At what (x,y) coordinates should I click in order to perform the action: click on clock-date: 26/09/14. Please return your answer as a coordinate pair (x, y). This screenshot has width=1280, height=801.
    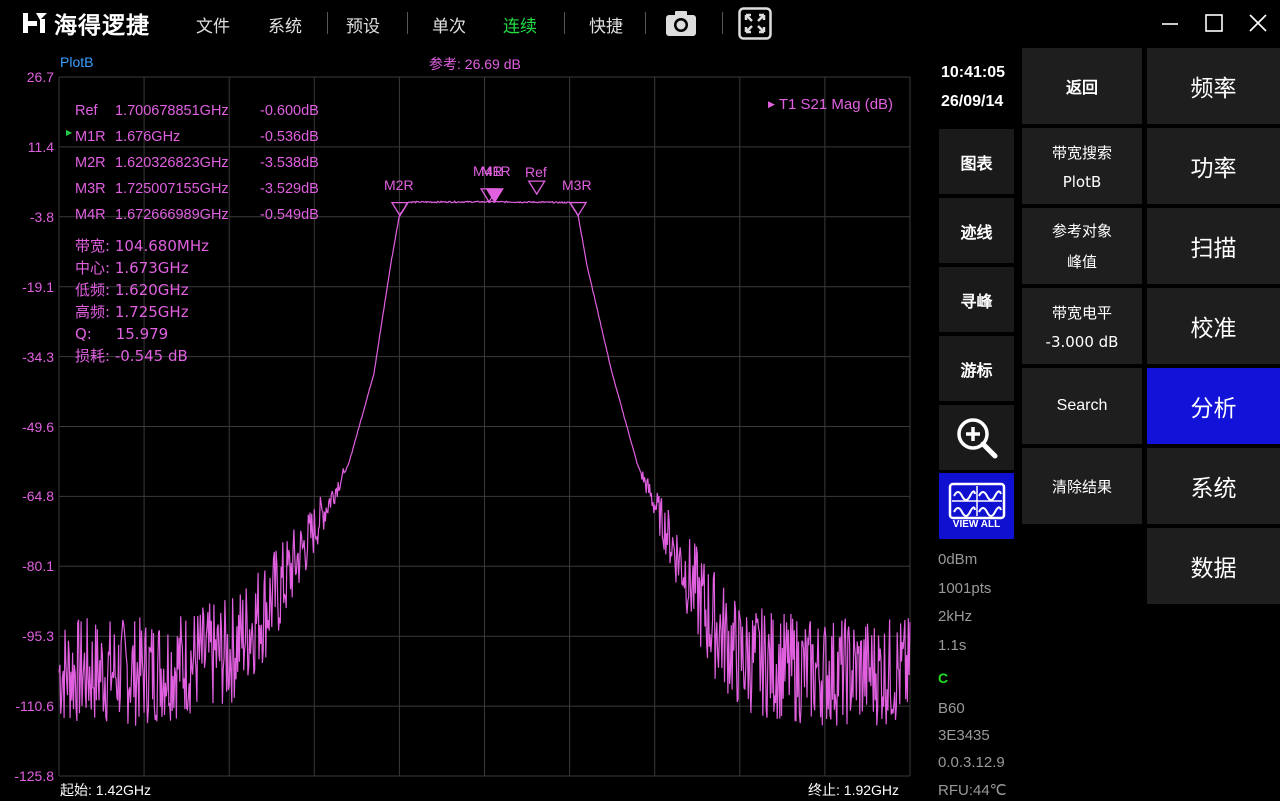
    Looking at the image, I should click on (972, 101).